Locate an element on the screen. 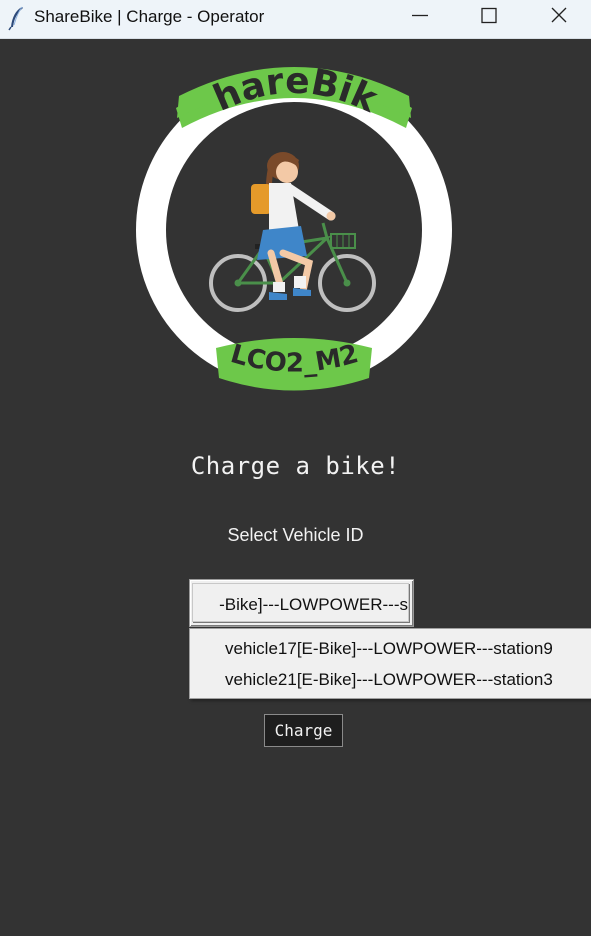 This screenshot has width=591, height=936. maximize-button is located at coordinates (489, 16).